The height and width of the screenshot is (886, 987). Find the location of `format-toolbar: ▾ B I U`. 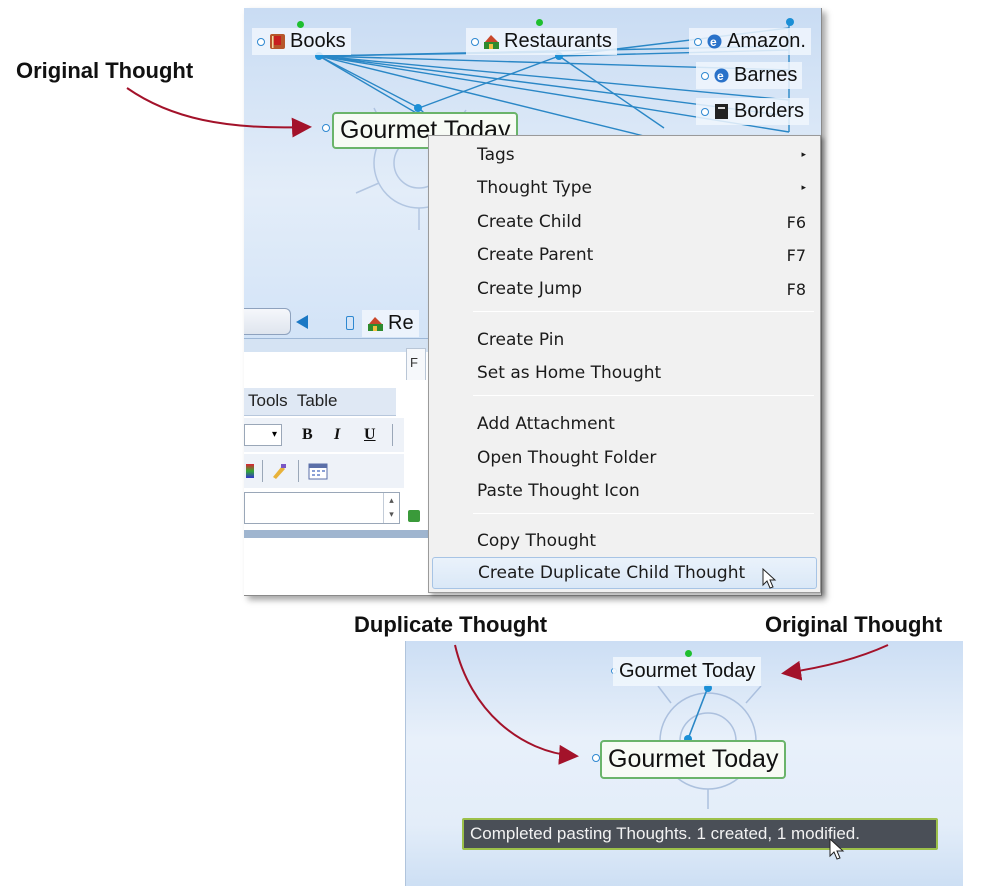

format-toolbar: ▾ B I U is located at coordinates (324, 435).